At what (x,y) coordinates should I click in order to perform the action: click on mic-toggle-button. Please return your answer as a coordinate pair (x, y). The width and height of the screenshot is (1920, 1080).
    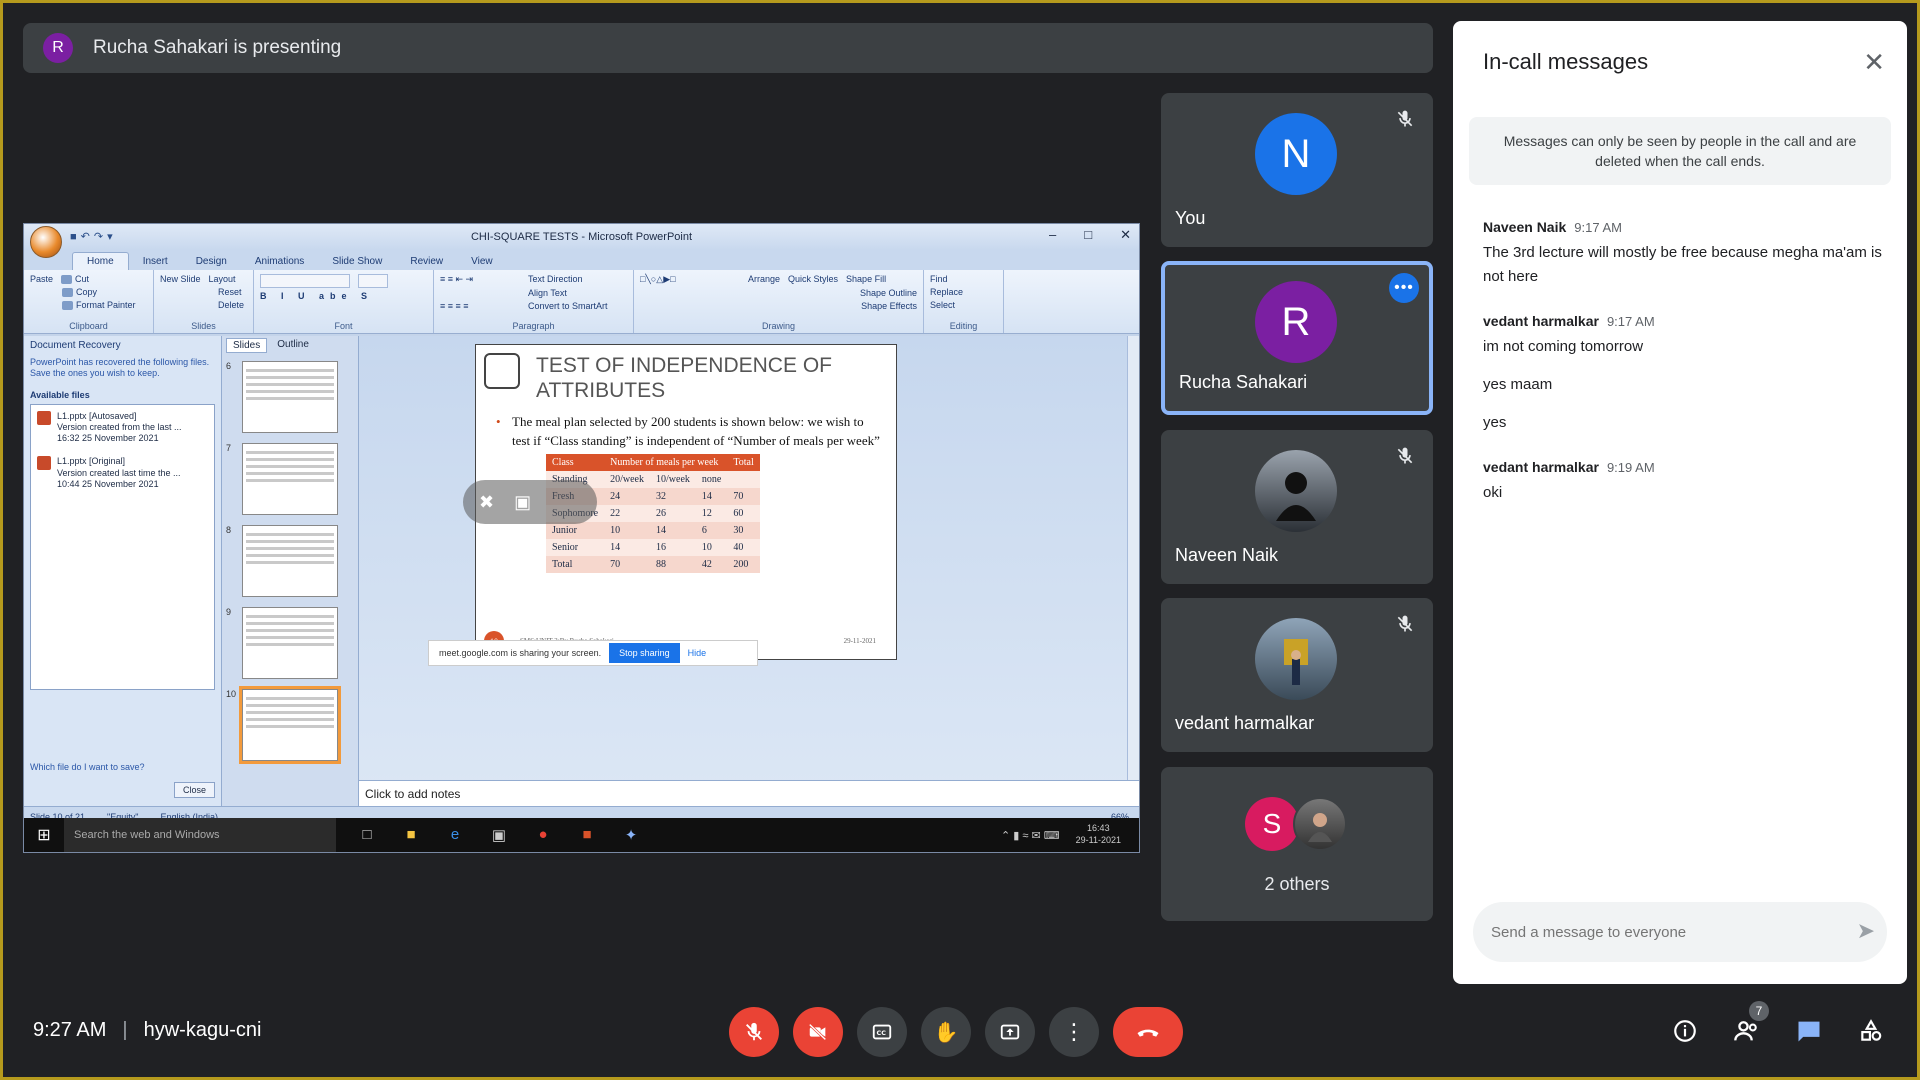
    Looking at the image, I should click on (754, 1032).